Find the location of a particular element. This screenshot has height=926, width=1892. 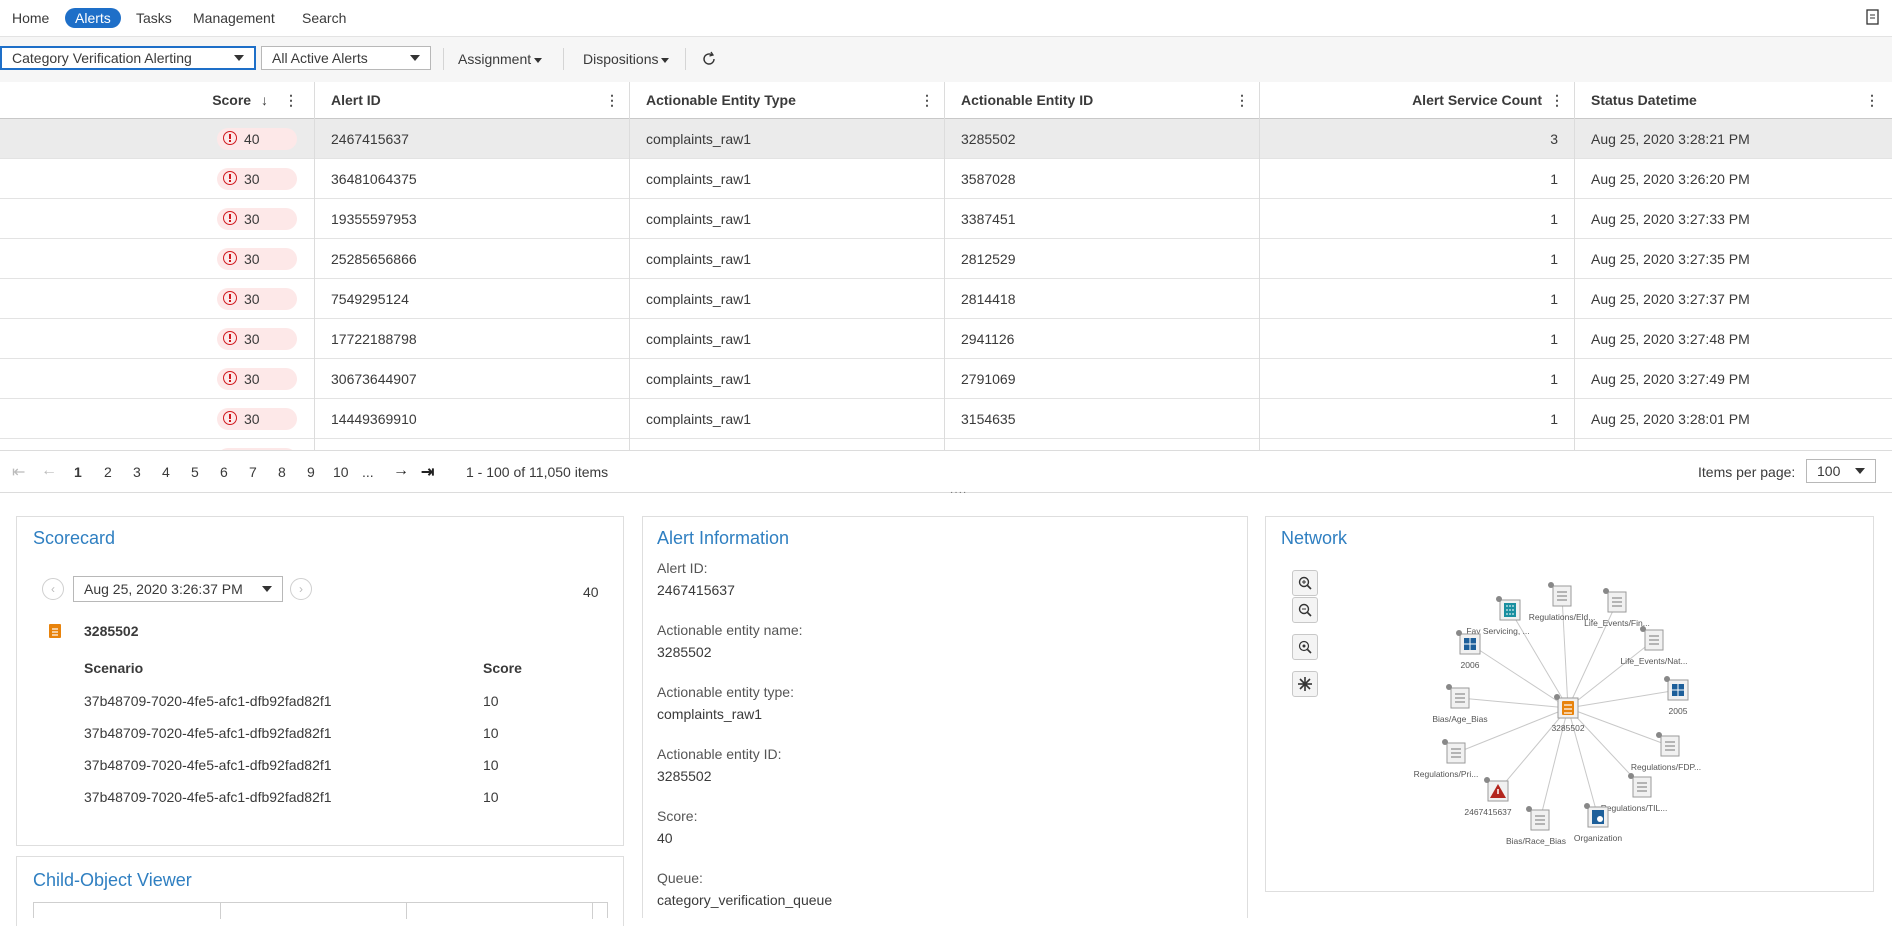

layout-button is located at coordinates (1305, 684).